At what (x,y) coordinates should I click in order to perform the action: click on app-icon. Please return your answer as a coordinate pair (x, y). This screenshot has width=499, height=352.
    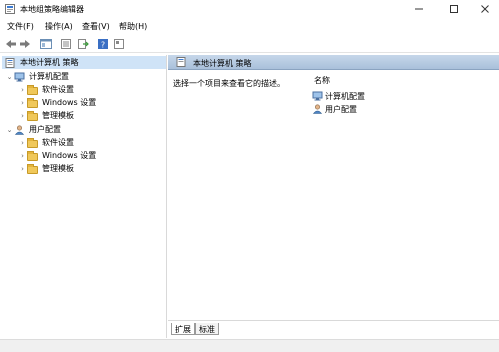
    Looking at the image, I should click on (10, 9).